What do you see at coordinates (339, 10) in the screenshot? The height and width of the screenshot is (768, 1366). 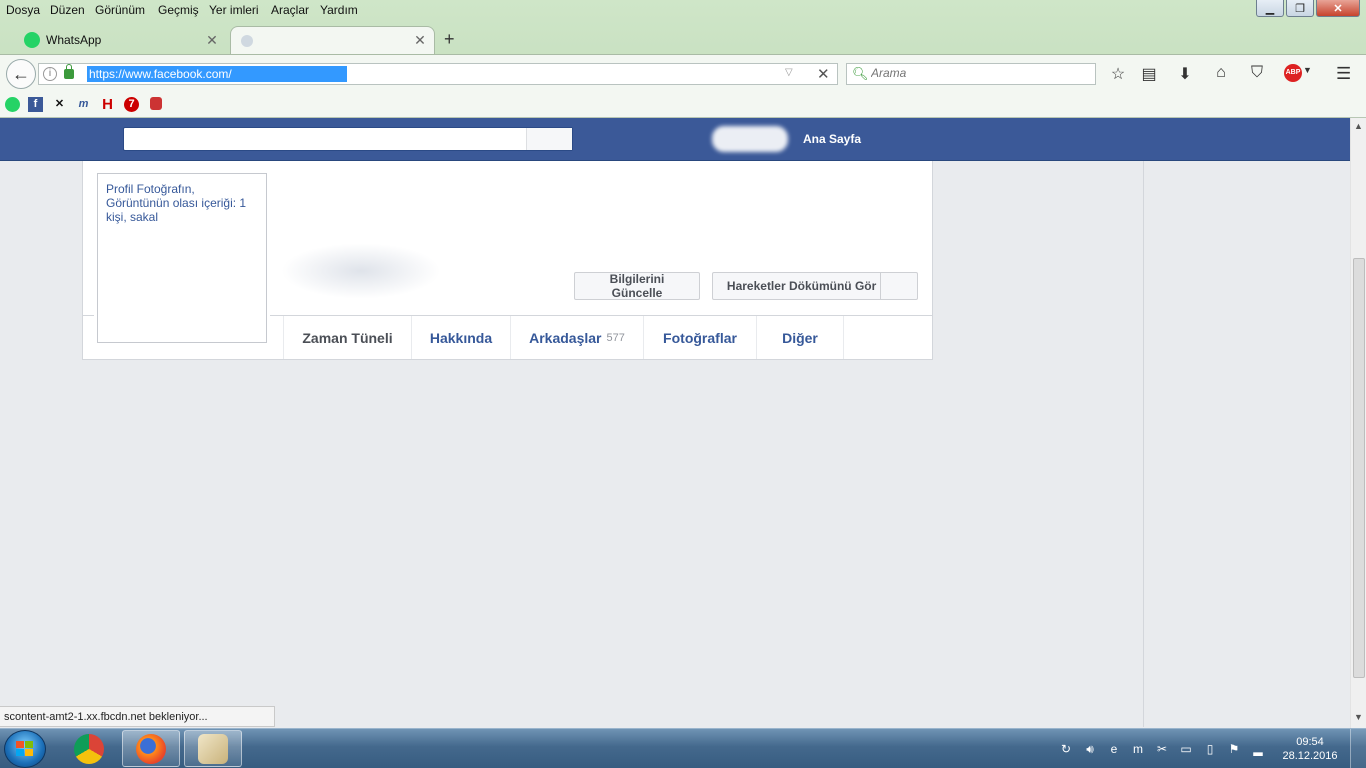 I see `menu-help: Yardım` at bounding box center [339, 10].